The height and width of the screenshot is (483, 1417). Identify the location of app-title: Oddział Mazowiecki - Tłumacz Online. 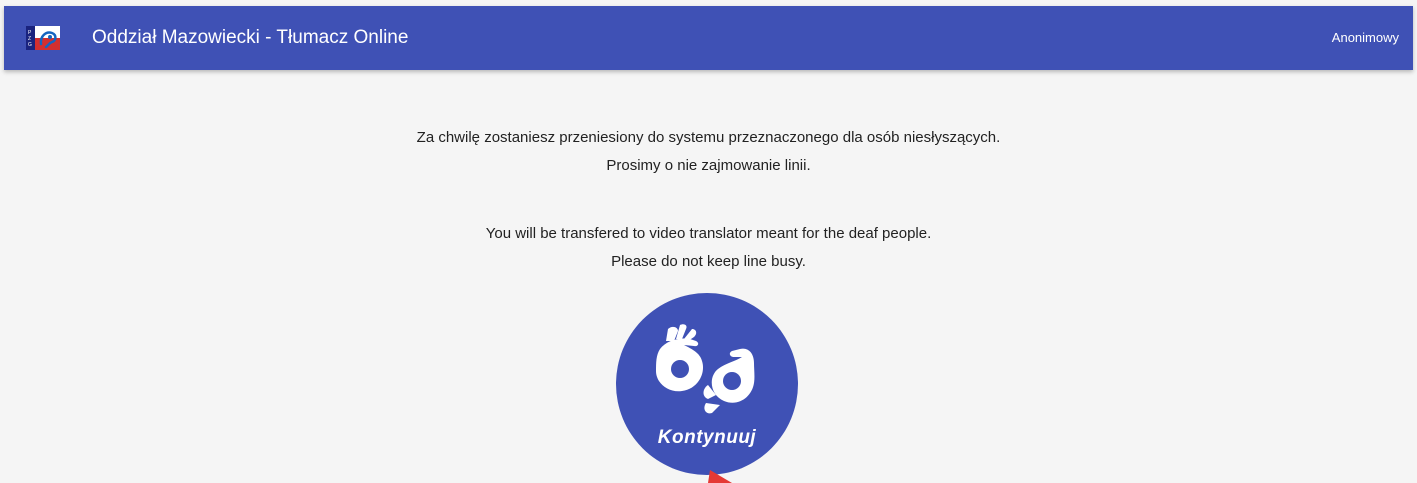
(250, 37).